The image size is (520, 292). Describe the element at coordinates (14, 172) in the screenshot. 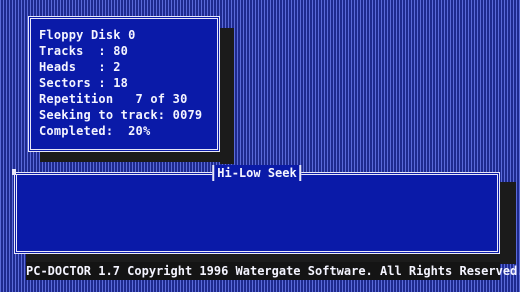

I see `window-corner-marker` at that location.